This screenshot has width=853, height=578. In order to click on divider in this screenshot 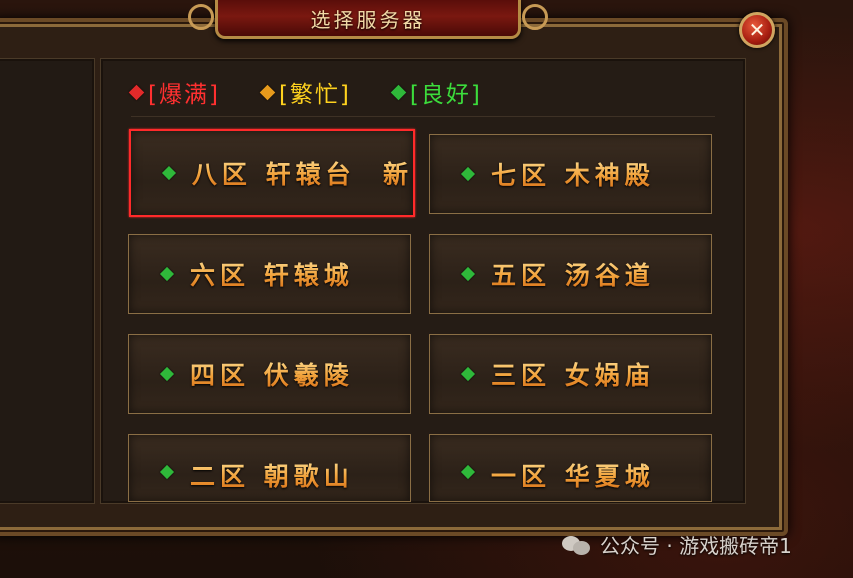, I will do `click(423, 116)`.